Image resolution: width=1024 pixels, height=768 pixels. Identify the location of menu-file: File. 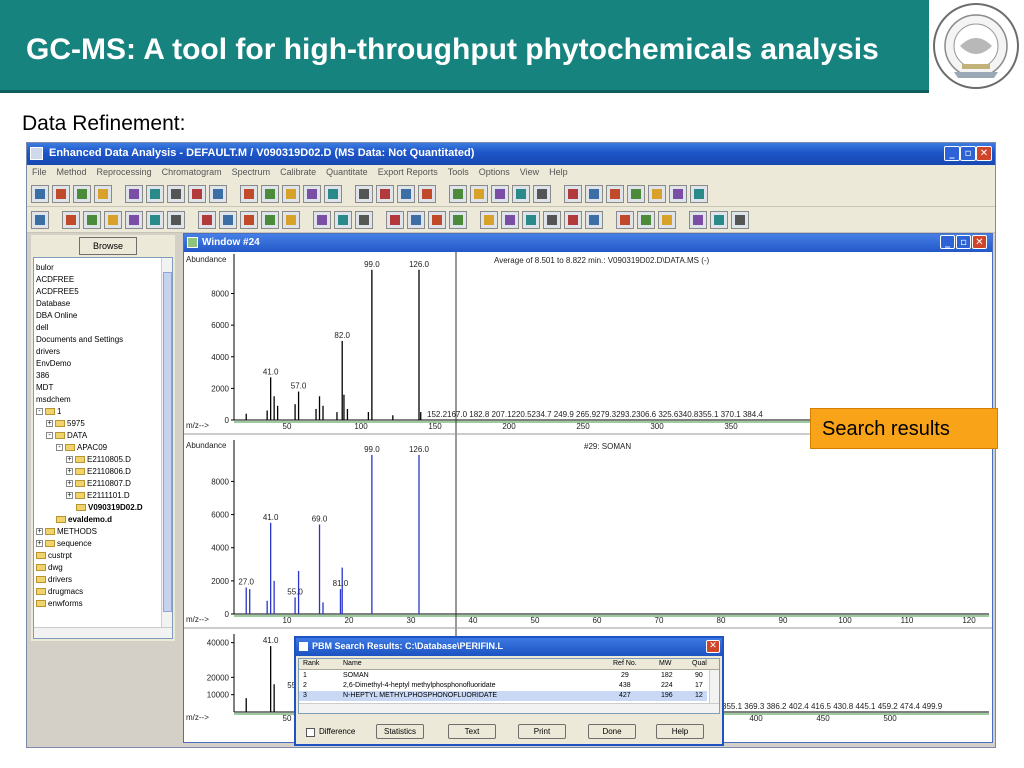
(39, 171).